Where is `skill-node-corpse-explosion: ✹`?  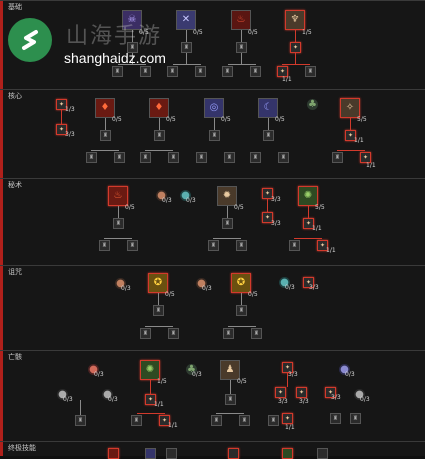
skill-node-corpse-explosion: ✹ is located at coordinates (227, 196).